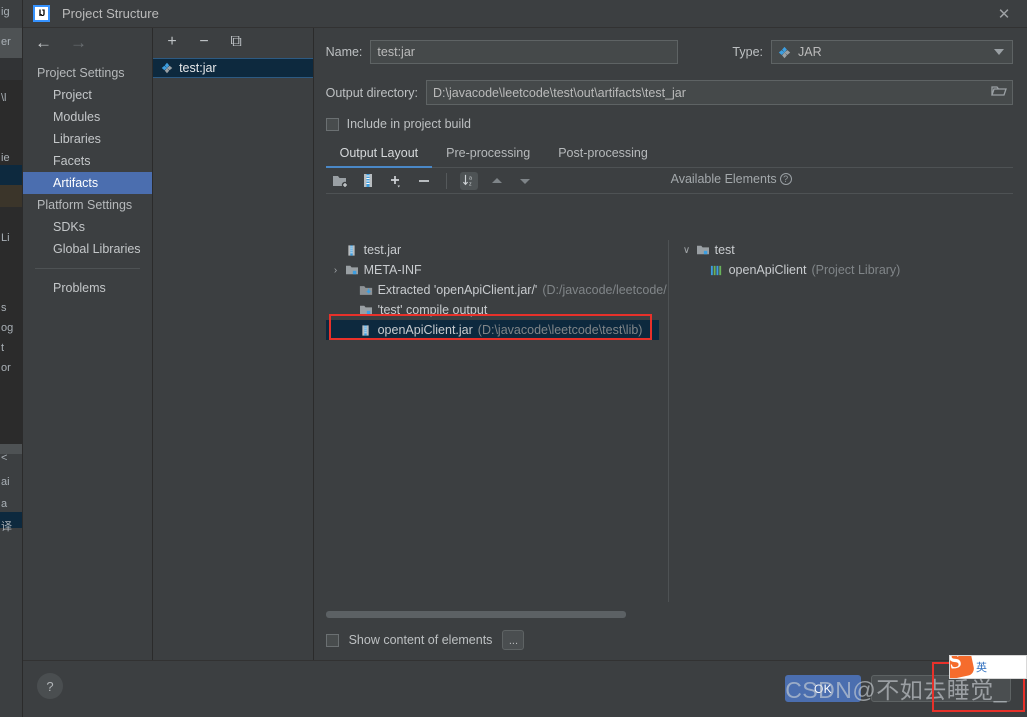 Image resolution: width=1027 pixels, height=717 pixels. Describe the element at coordinates (999, 52) in the screenshot. I see `chevron-down-icon` at that location.